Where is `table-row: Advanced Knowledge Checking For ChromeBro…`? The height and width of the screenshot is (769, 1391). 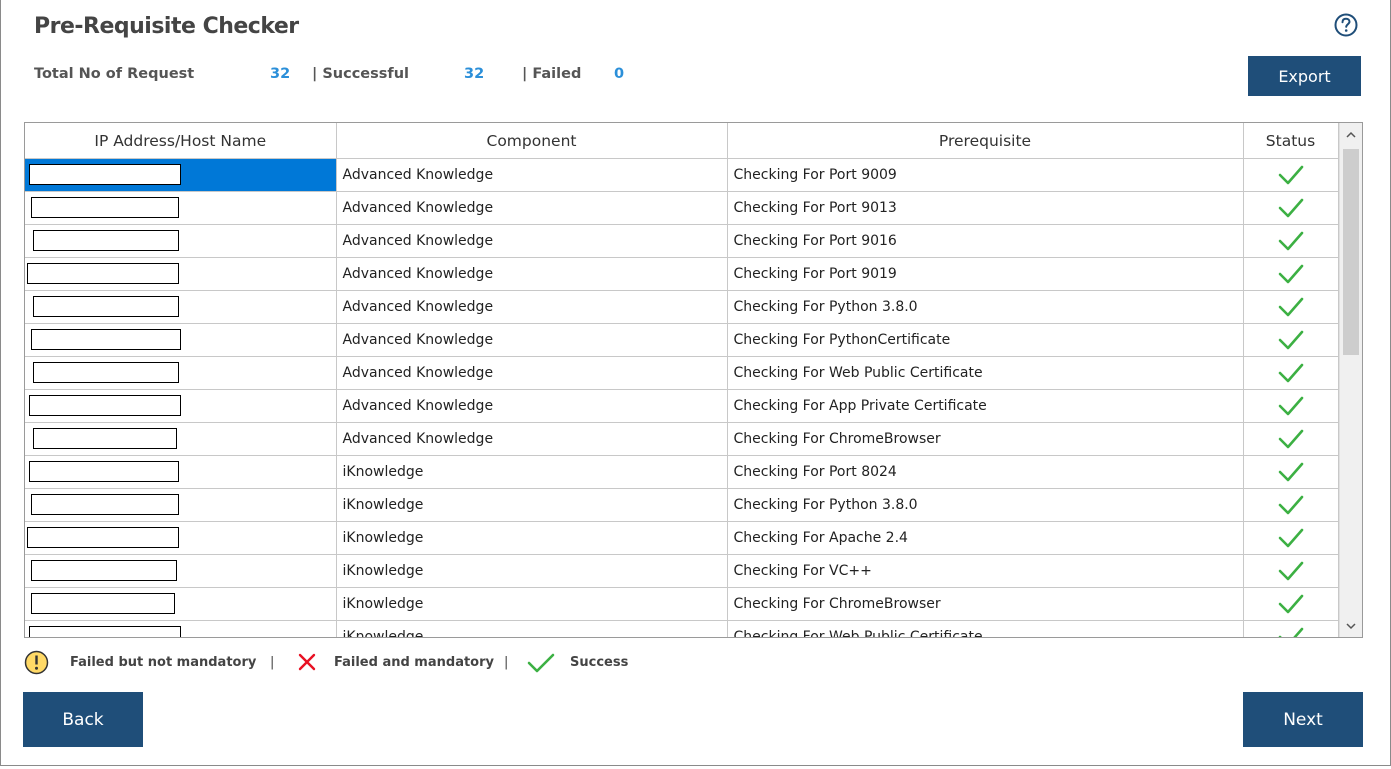
table-row: Advanced Knowledge Checking For ChromeBro… is located at coordinates (682, 439).